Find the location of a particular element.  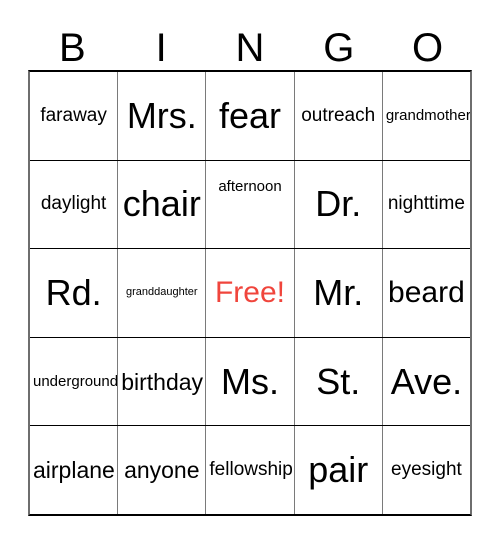

bingo-cell: outreach is located at coordinates (338, 116).